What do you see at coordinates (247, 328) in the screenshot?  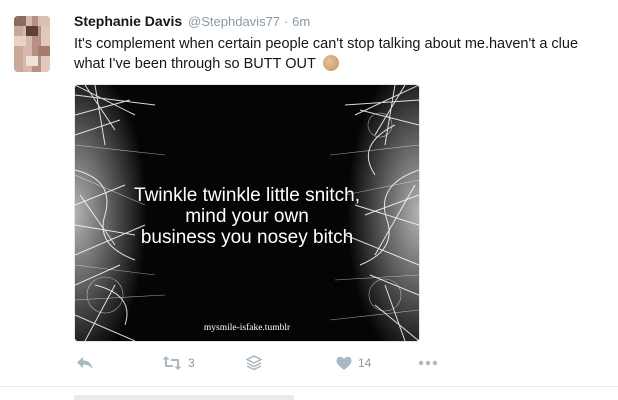 I see `image-watermark: mysmile-isfake.tumblr` at bounding box center [247, 328].